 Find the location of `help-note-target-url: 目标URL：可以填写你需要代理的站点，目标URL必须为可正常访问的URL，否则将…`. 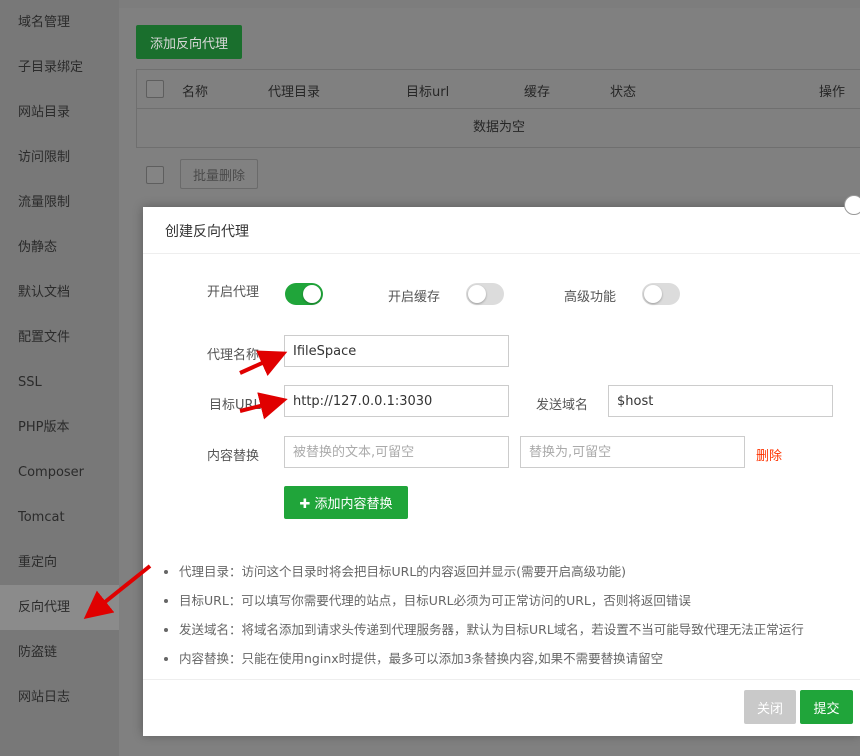

help-note-target-url: 目标URL：可以填写你需要代理的站点，目标URL必须为可正常访问的URL，否则将… is located at coordinates (491, 600).